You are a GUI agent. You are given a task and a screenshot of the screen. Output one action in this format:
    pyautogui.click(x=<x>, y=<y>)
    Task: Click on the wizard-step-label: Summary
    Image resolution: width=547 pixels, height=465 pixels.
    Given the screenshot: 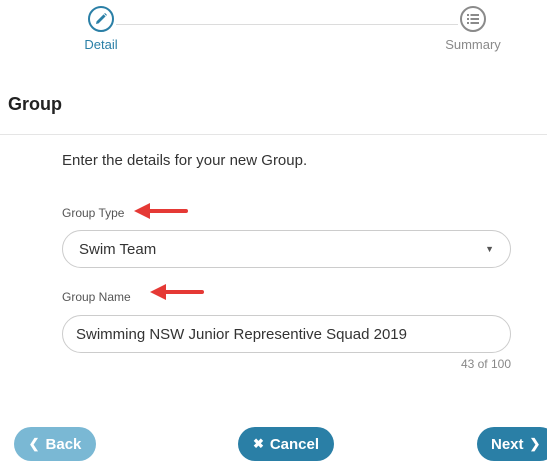 What is the action you would take?
    pyautogui.click(x=473, y=44)
    